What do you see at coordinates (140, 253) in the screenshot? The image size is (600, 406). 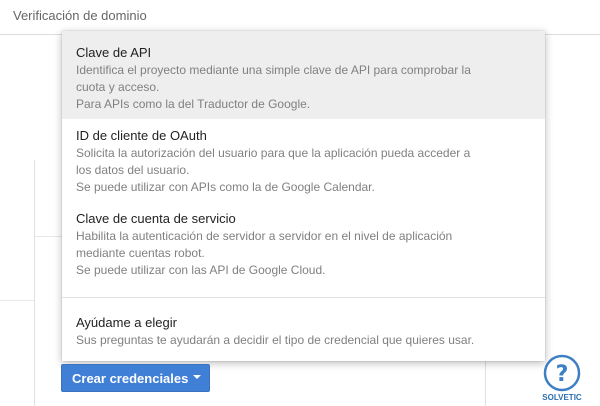 I see `menu-item-desc-line: mediante cuentas robot.` at bounding box center [140, 253].